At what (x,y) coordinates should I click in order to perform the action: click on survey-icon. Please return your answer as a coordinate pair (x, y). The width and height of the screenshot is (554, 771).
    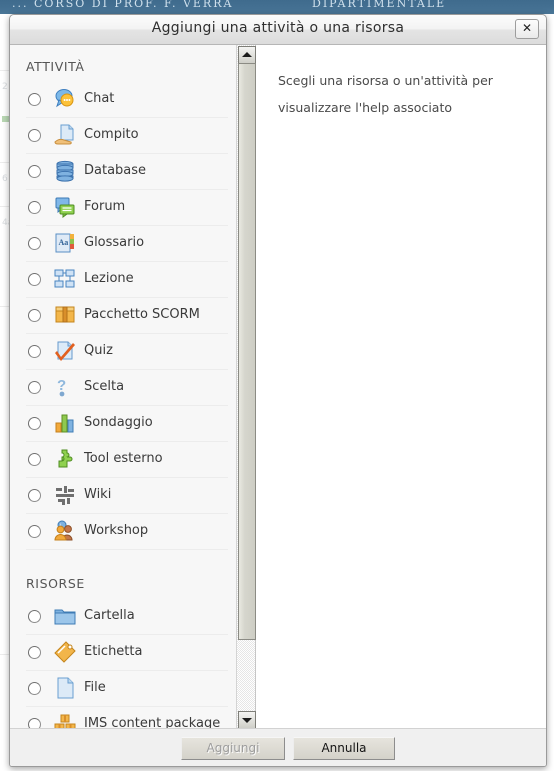
    Looking at the image, I should click on (65, 423).